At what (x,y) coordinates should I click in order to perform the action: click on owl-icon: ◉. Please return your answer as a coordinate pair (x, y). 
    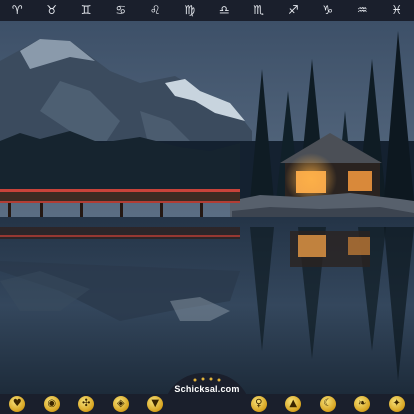
    Looking at the image, I should click on (51, 404).